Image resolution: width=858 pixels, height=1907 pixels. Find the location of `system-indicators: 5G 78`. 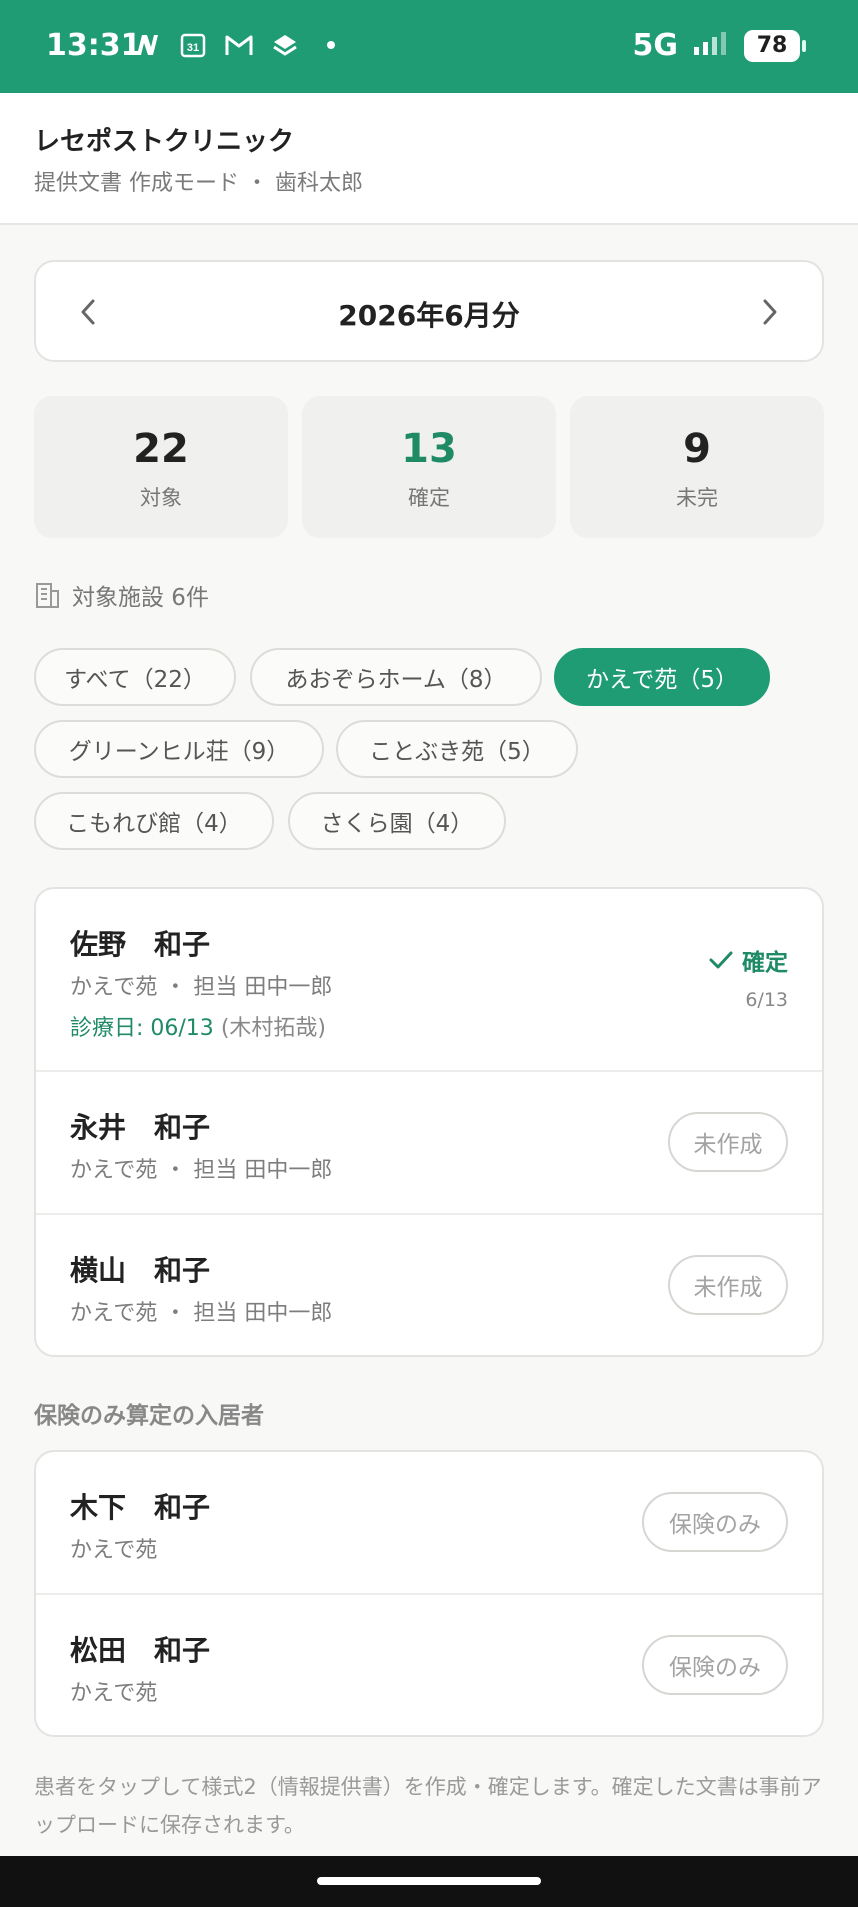

system-indicators: 5G 78 is located at coordinates (719, 45).